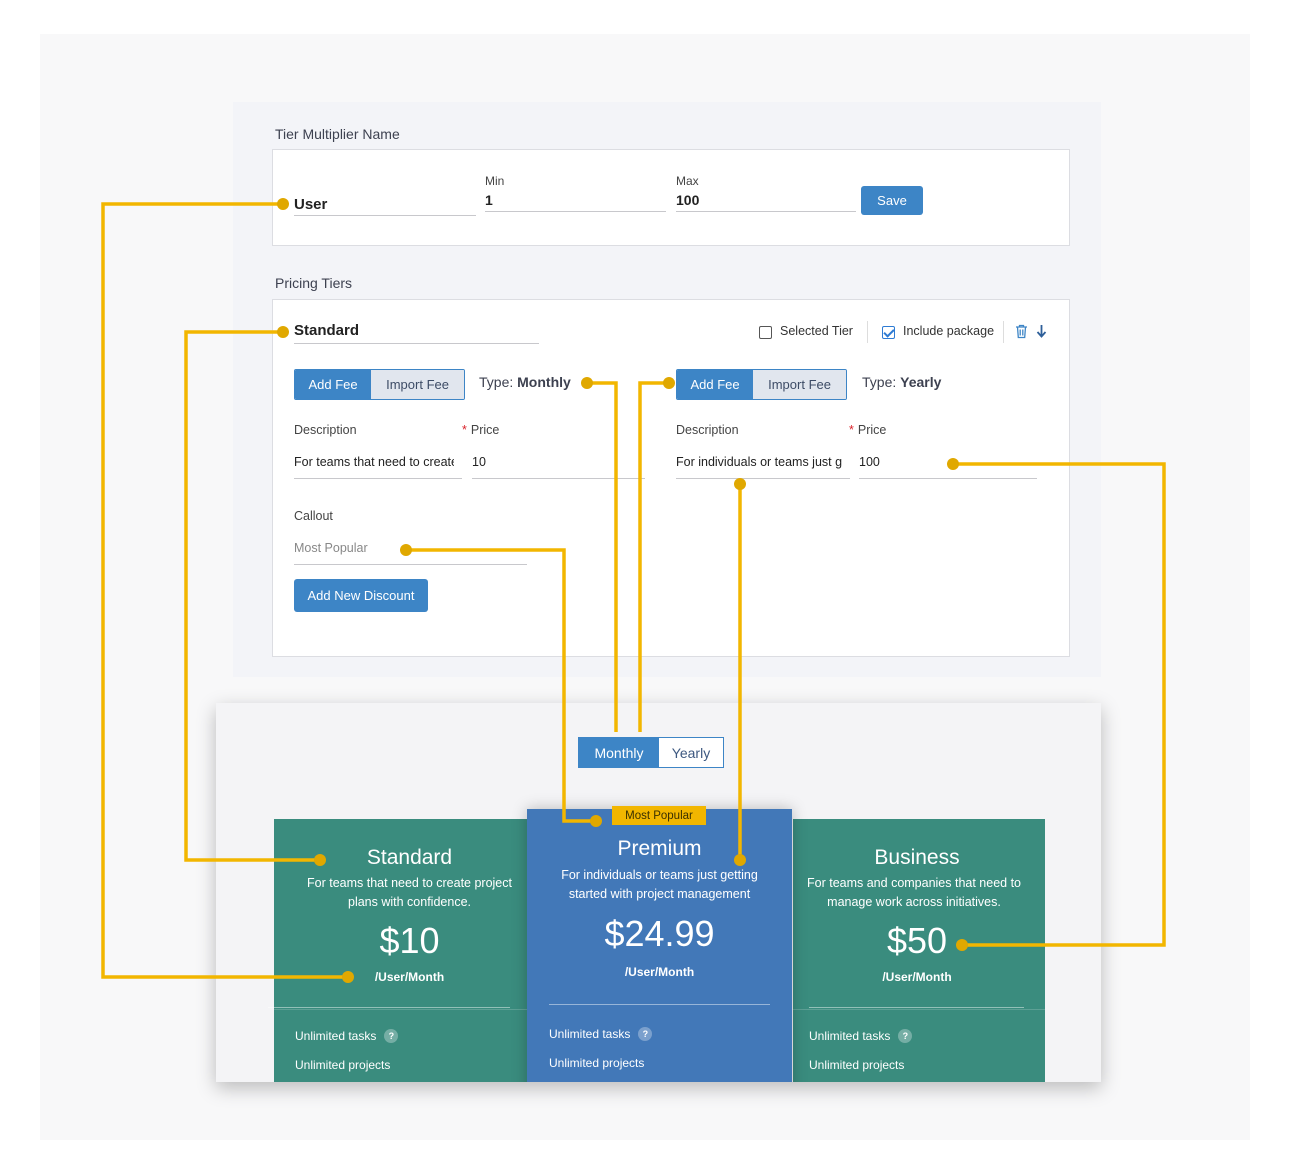  I want to click on add-new-discount-button: Add New Discount, so click(361, 595).